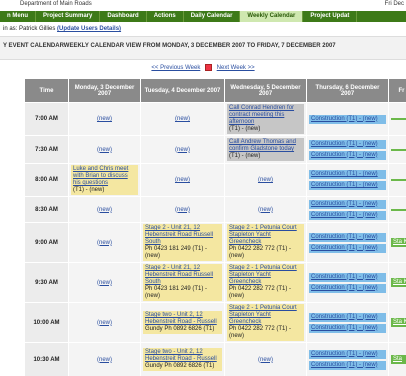 This screenshot has height=376, width=406. What do you see at coordinates (236, 68) in the screenshot?
I see `next-week-link: Next Week >>` at bounding box center [236, 68].